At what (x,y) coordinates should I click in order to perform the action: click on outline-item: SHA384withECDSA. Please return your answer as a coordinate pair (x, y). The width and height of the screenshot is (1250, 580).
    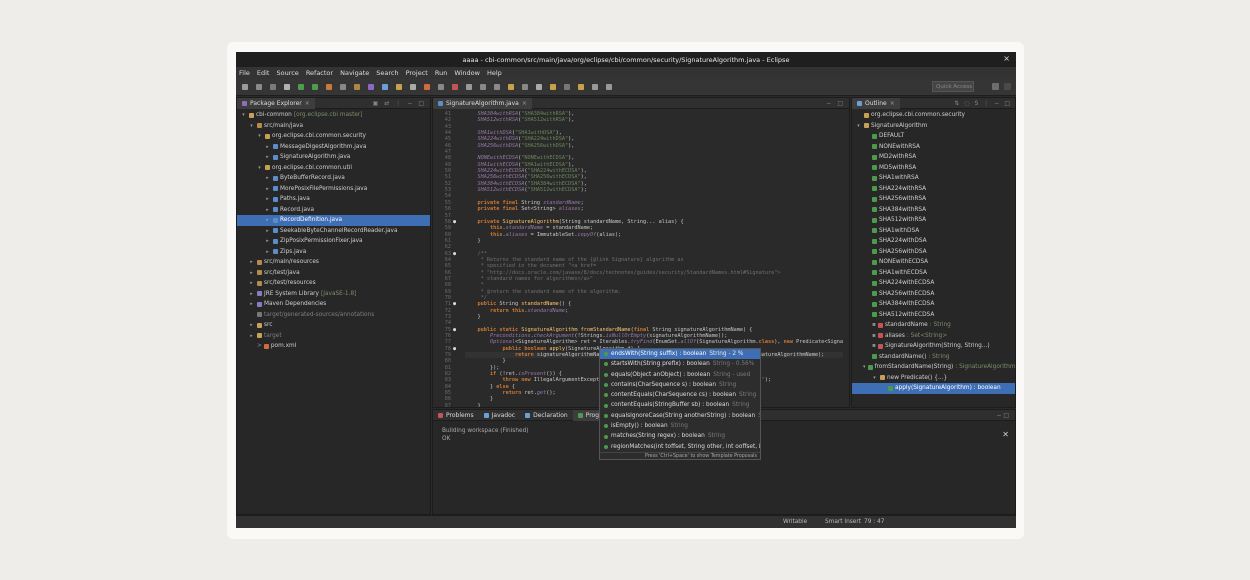
    Looking at the image, I should click on (933, 304).